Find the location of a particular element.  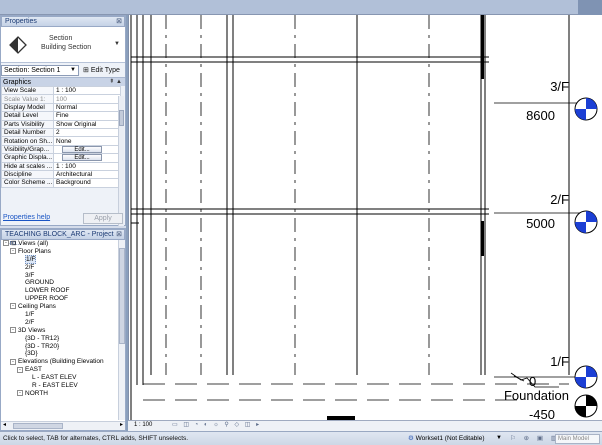

property-row: Detail Number 2 is located at coordinates (61, 132).